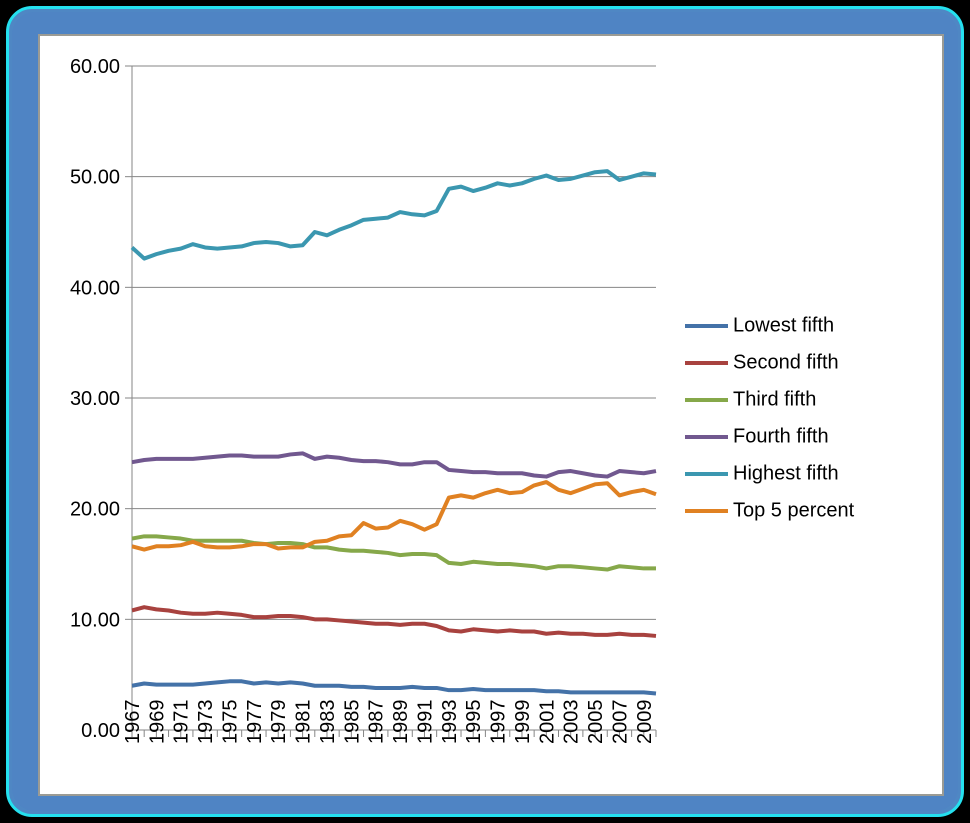 This screenshot has height=823, width=970. I want to click on x-axis-label: 1977, so click(255, 722).